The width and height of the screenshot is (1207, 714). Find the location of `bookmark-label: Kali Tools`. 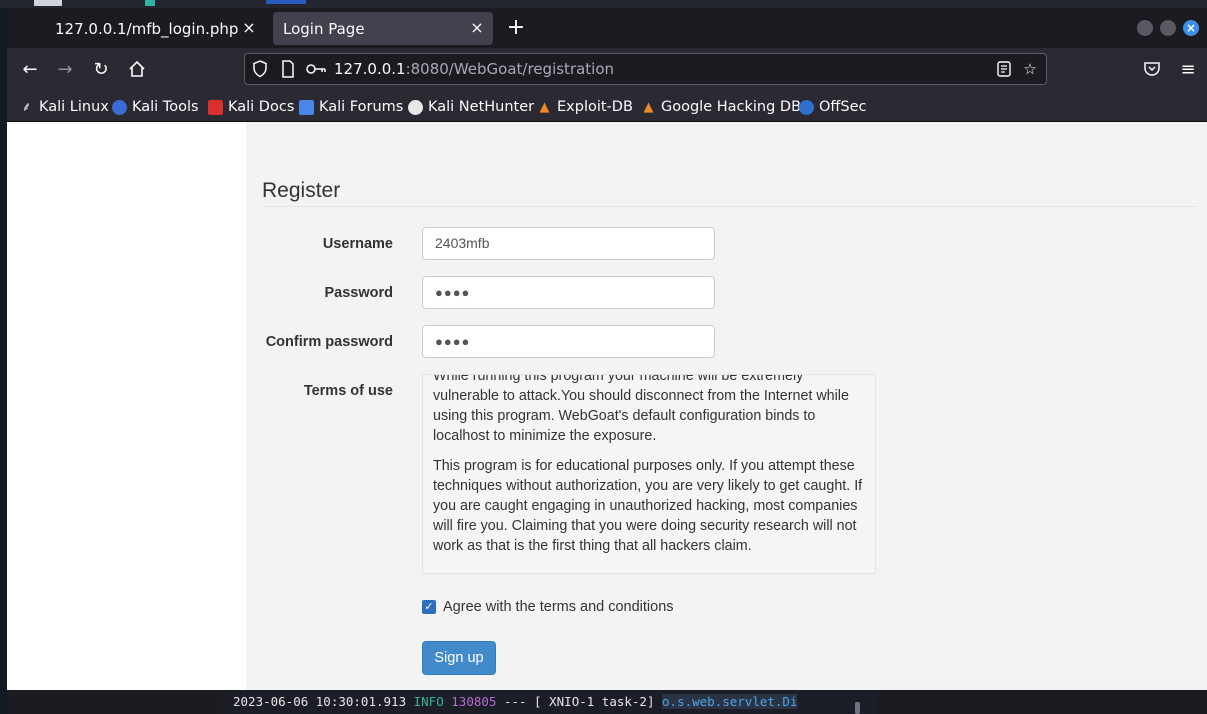

bookmark-label: Kali Tools is located at coordinates (165, 107).